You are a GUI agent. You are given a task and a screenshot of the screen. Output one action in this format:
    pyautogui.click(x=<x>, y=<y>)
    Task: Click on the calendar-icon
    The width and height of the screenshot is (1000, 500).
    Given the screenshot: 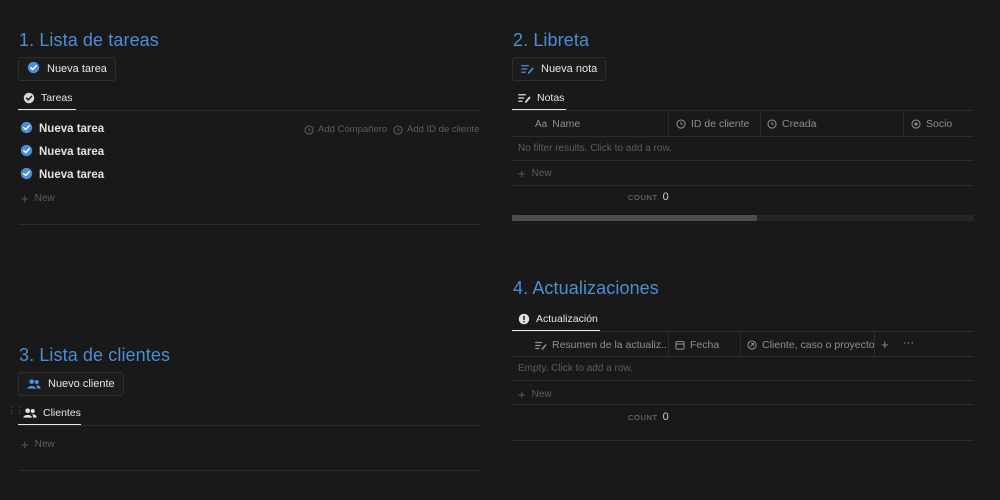 What is the action you would take?
    pyautogui.click(x=680, y=345)
    